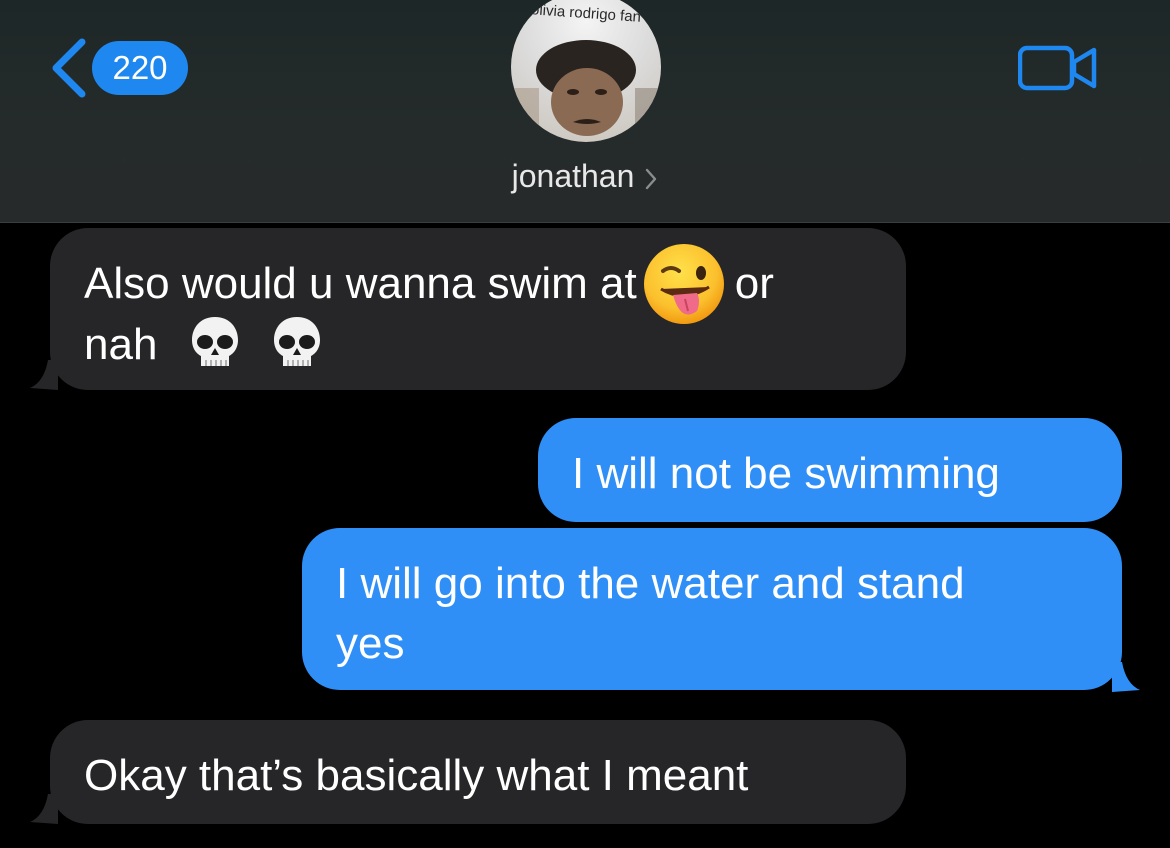  What do you see at coordinates (370, 643) in the screenshot?
I see `message-text: yes` at bounding box center [370, 643].